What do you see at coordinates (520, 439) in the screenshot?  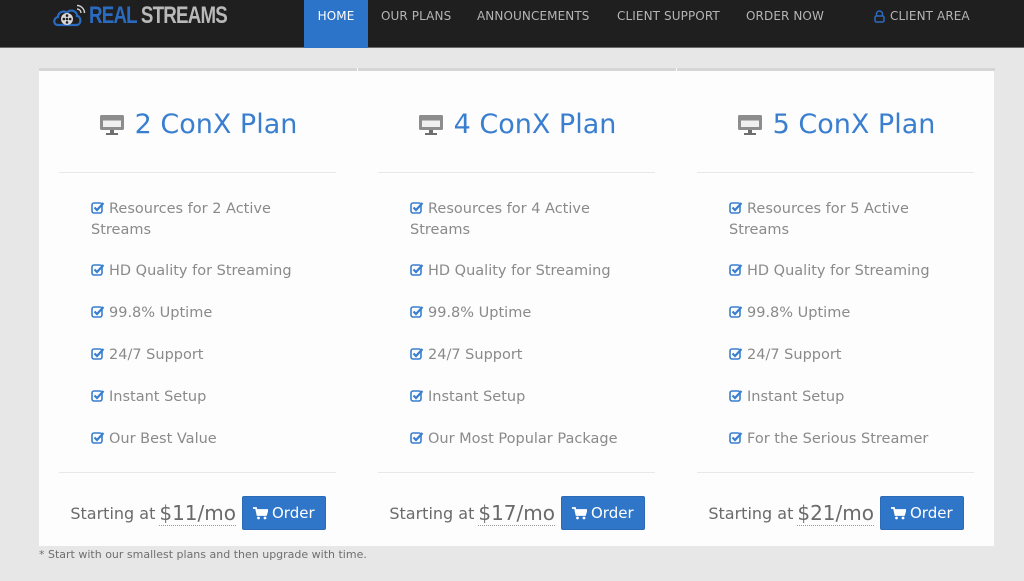 I see `feature-item: Our Most Popular Package` at bounding box center [520, 439].